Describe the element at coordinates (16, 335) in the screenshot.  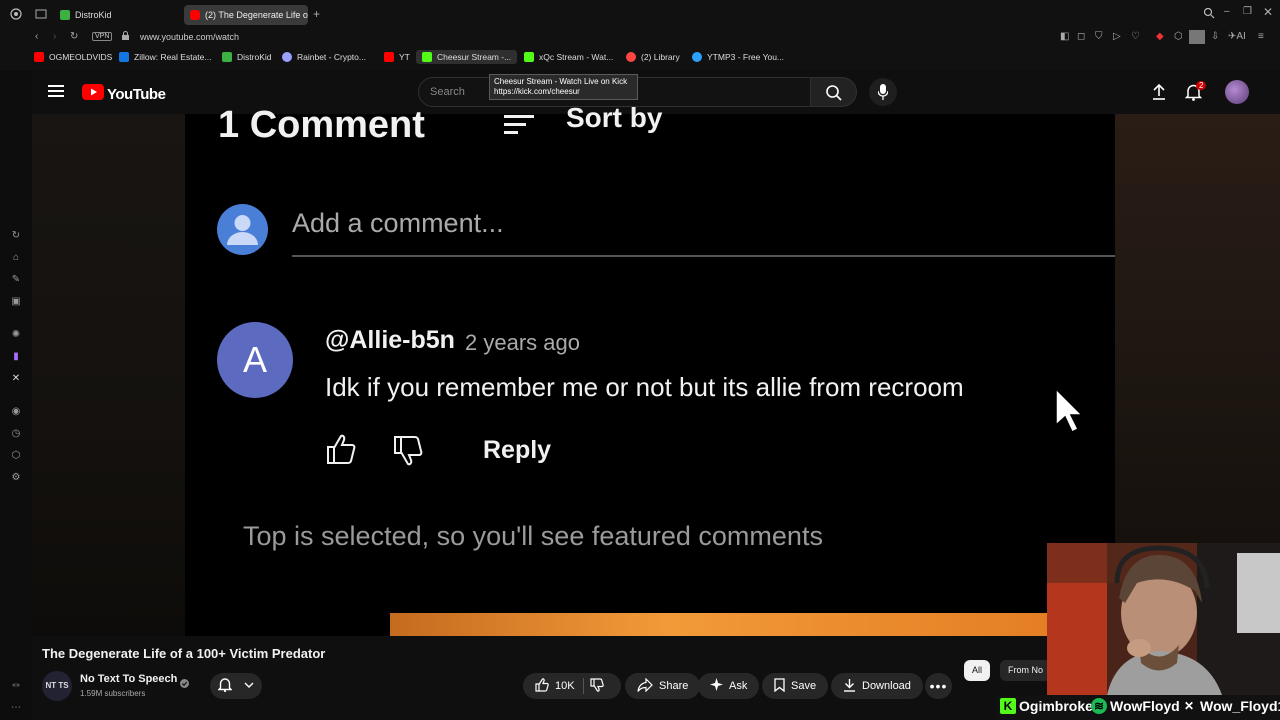
I see `chatgpt-sidebar-icon: ✺` at that location.